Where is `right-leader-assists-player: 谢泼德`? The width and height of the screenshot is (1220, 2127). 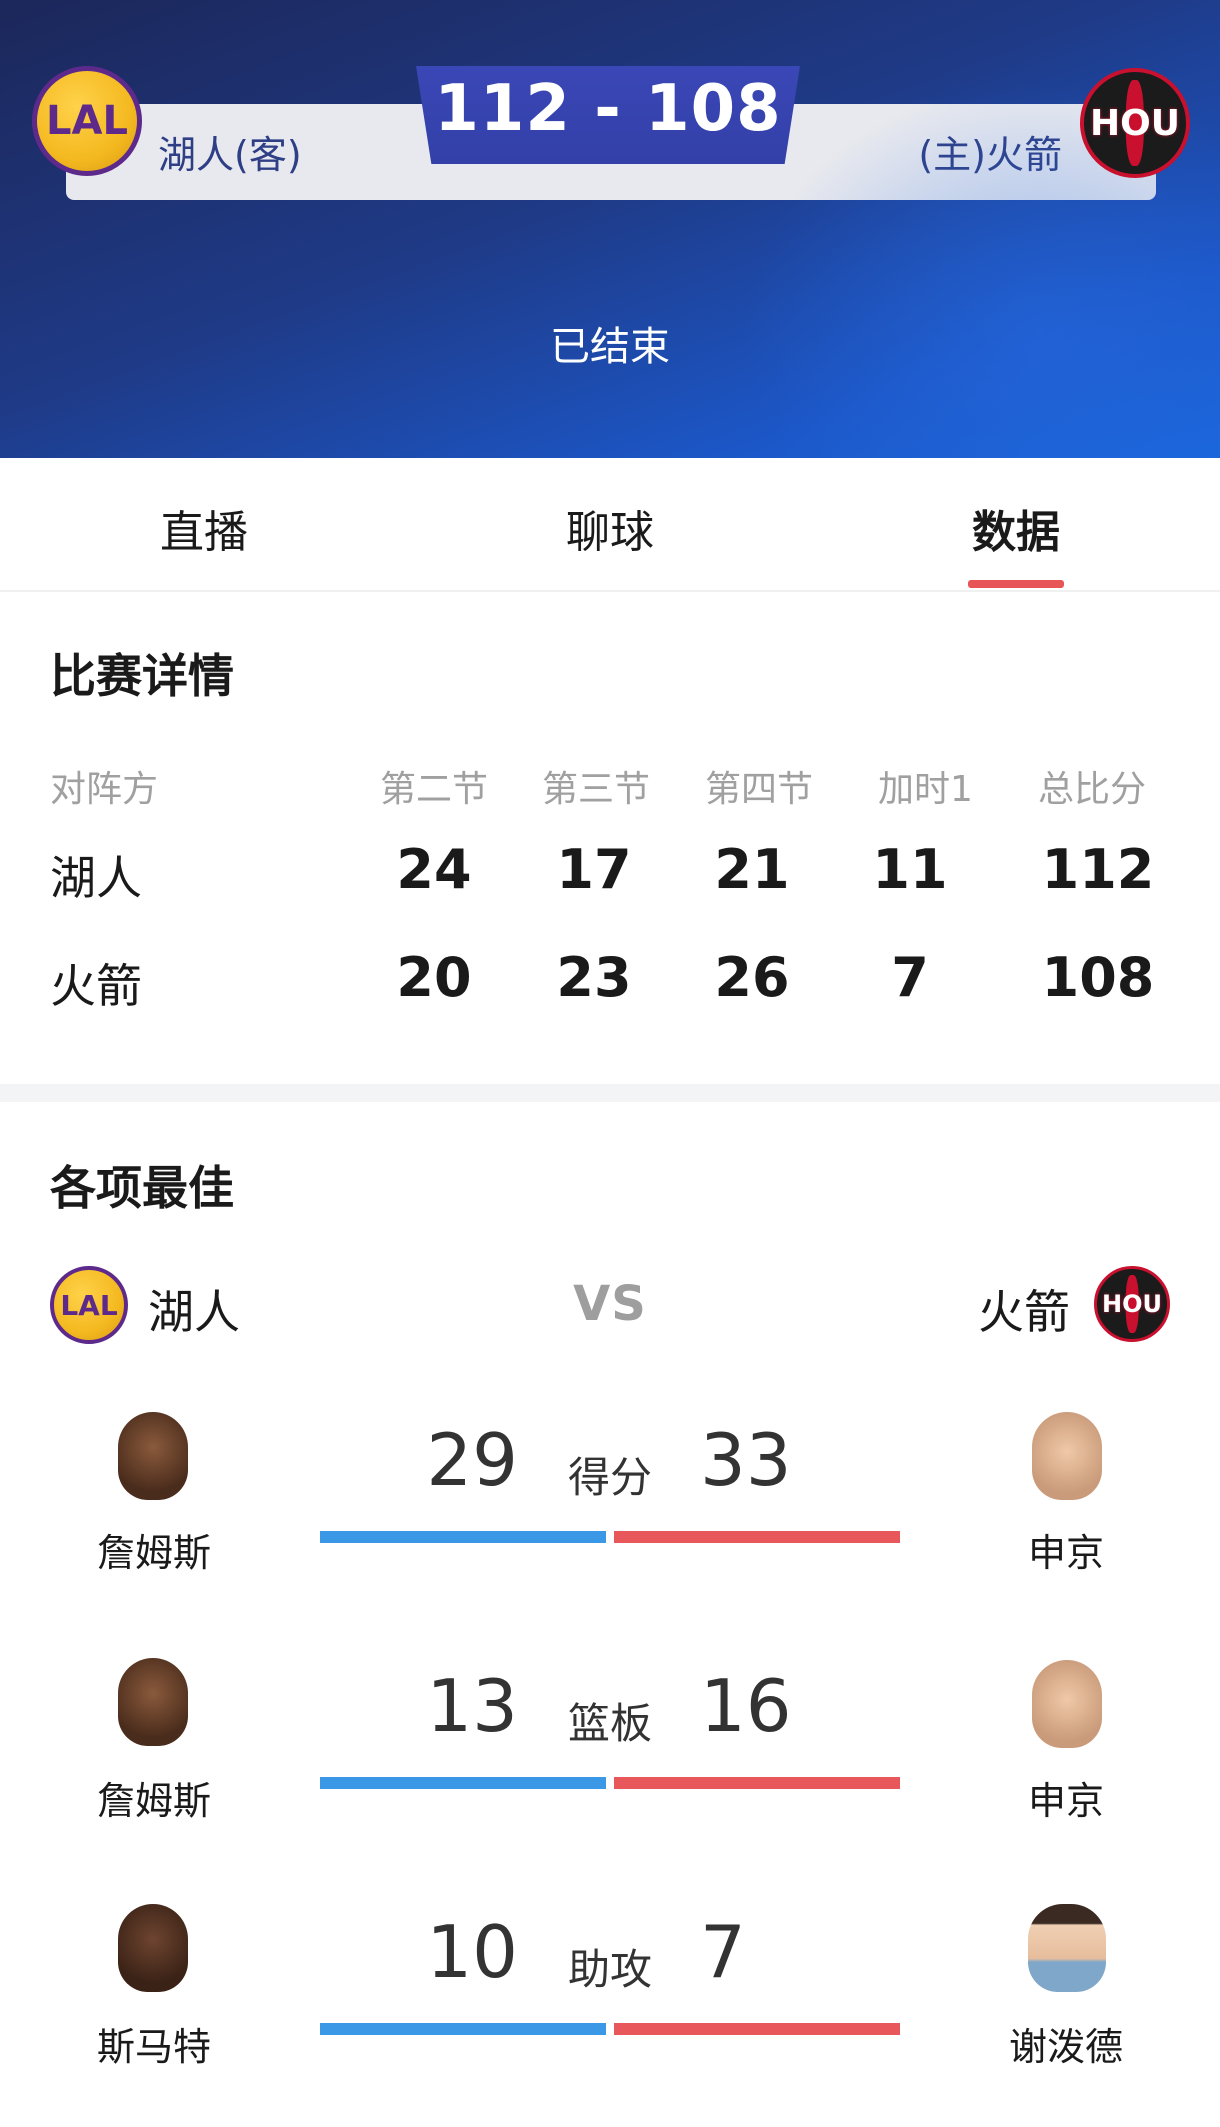 right-leader-assists-player: 谢泼德 is located at coordinates (1066, 2043).